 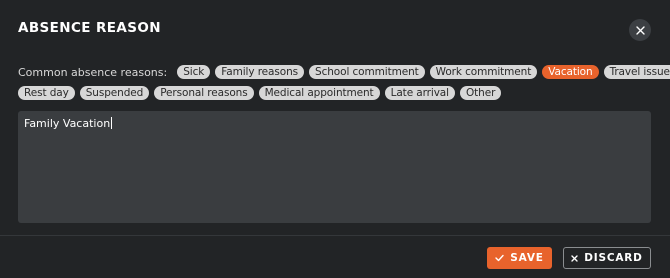 I want to click on reason-chip-travel-issues: Travel issues, so click(x=636, y=72).